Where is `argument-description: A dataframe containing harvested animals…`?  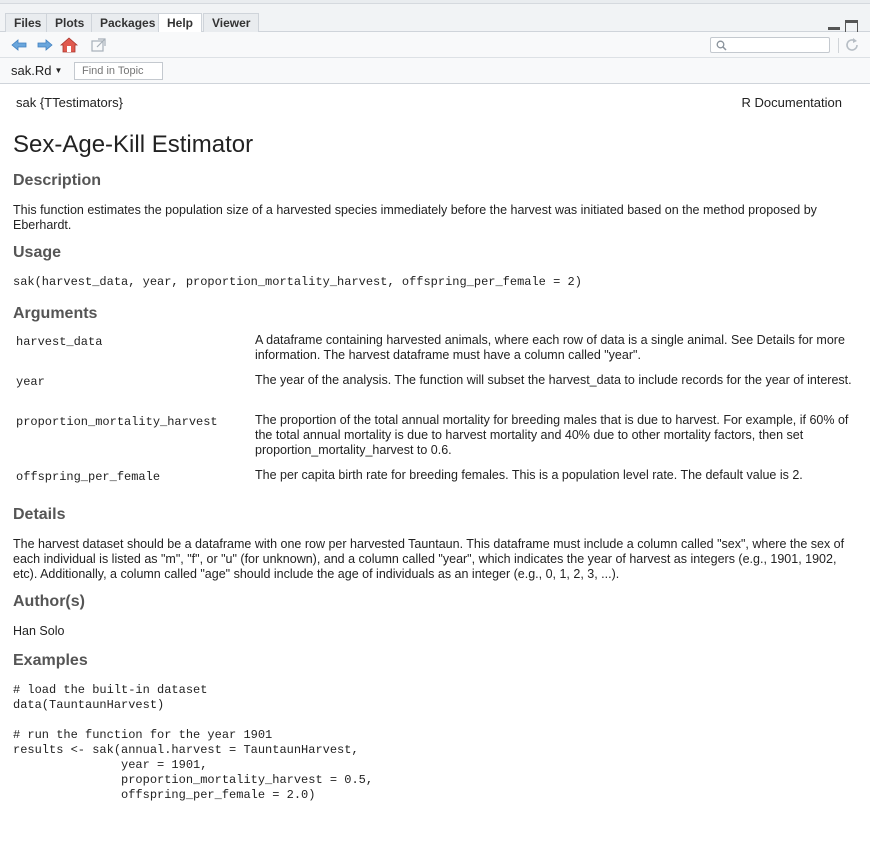 argument-description: A dataframe containing harvested animals… is located at coordinates (550, 347).